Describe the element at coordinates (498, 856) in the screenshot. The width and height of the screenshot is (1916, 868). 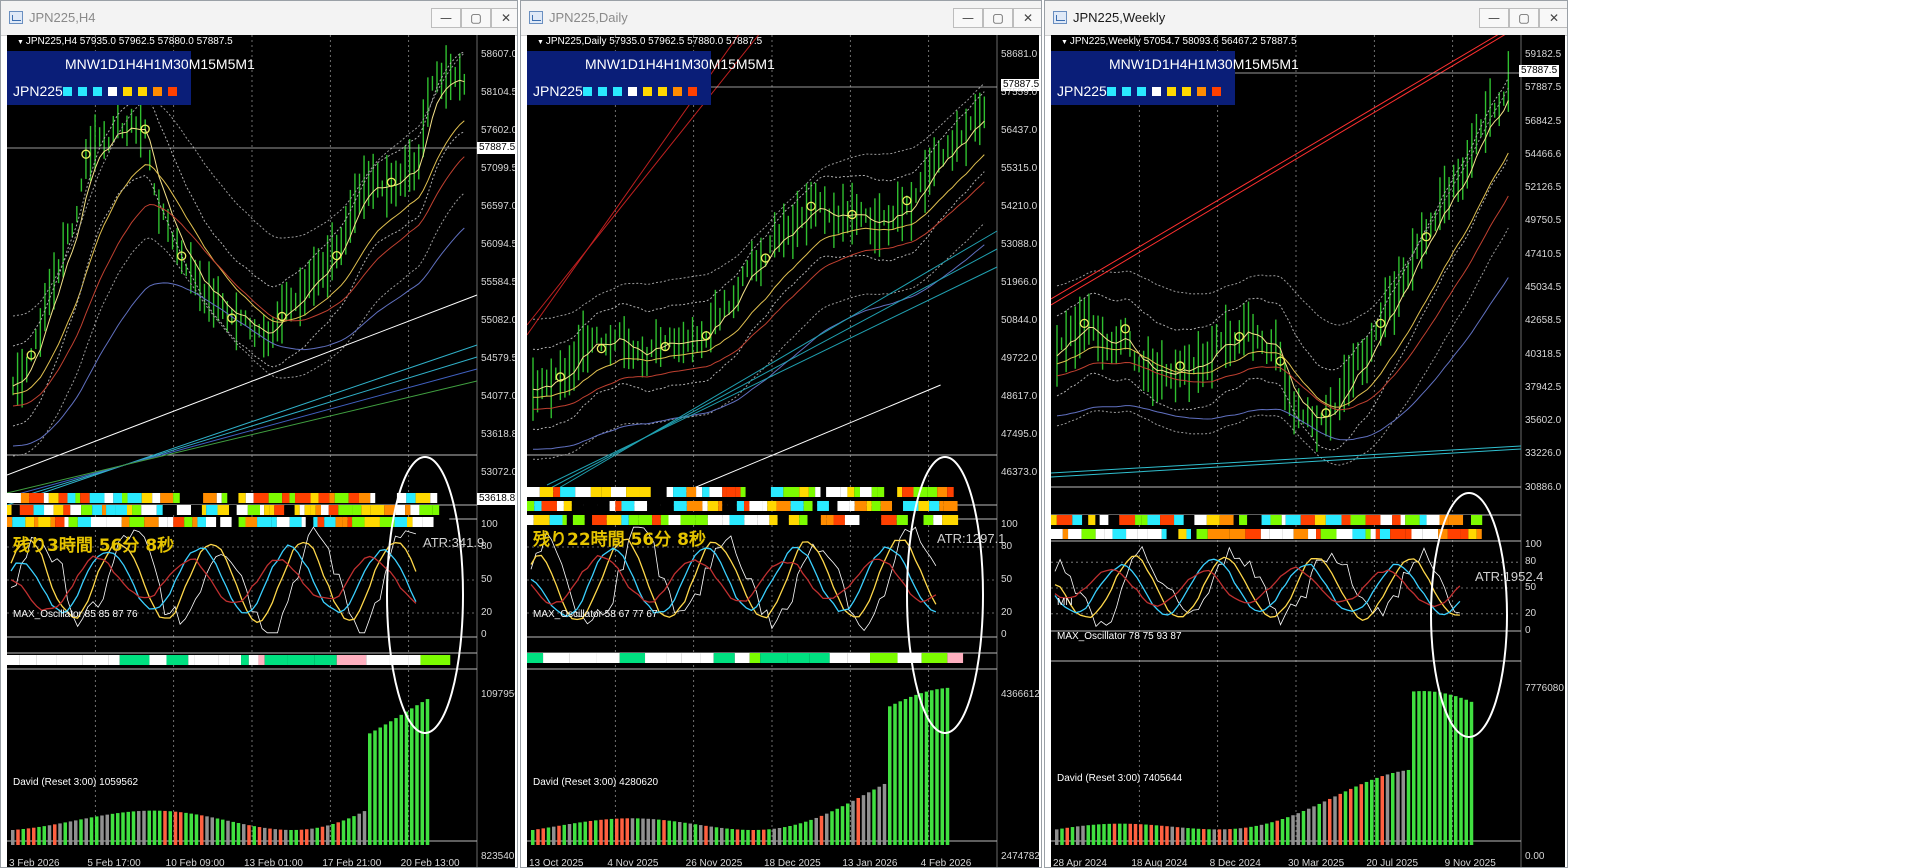
I see `david-axis-label: 823540` at that location.